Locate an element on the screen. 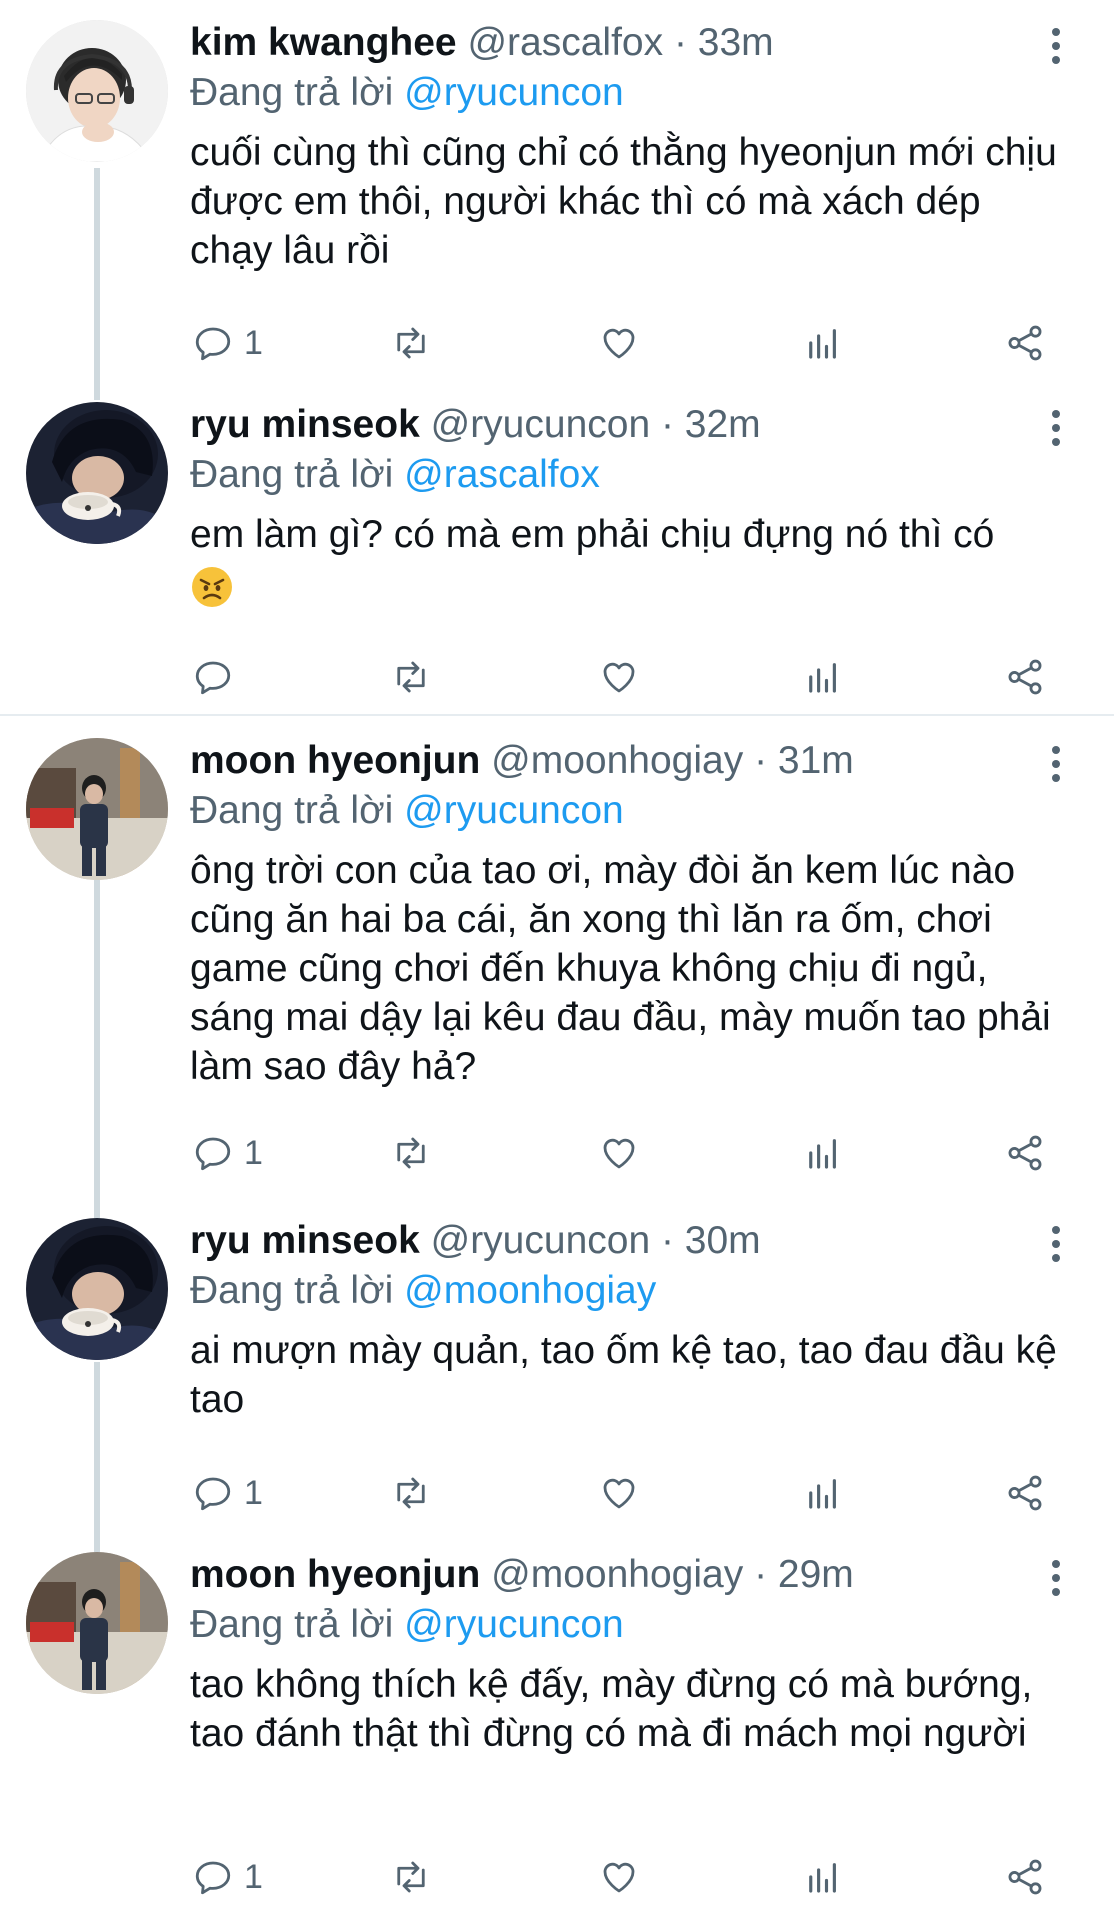  tweet-header: kim kwanghee @rascalfox · 33m is located at coordinates (625, 43).